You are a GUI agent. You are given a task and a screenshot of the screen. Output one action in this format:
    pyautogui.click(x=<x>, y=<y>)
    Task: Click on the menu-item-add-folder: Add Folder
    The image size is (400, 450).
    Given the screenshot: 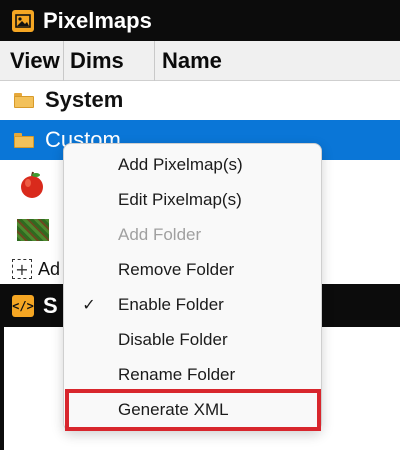 What is the action you would take?
    pyautogui.click(x=193, y=234)
    